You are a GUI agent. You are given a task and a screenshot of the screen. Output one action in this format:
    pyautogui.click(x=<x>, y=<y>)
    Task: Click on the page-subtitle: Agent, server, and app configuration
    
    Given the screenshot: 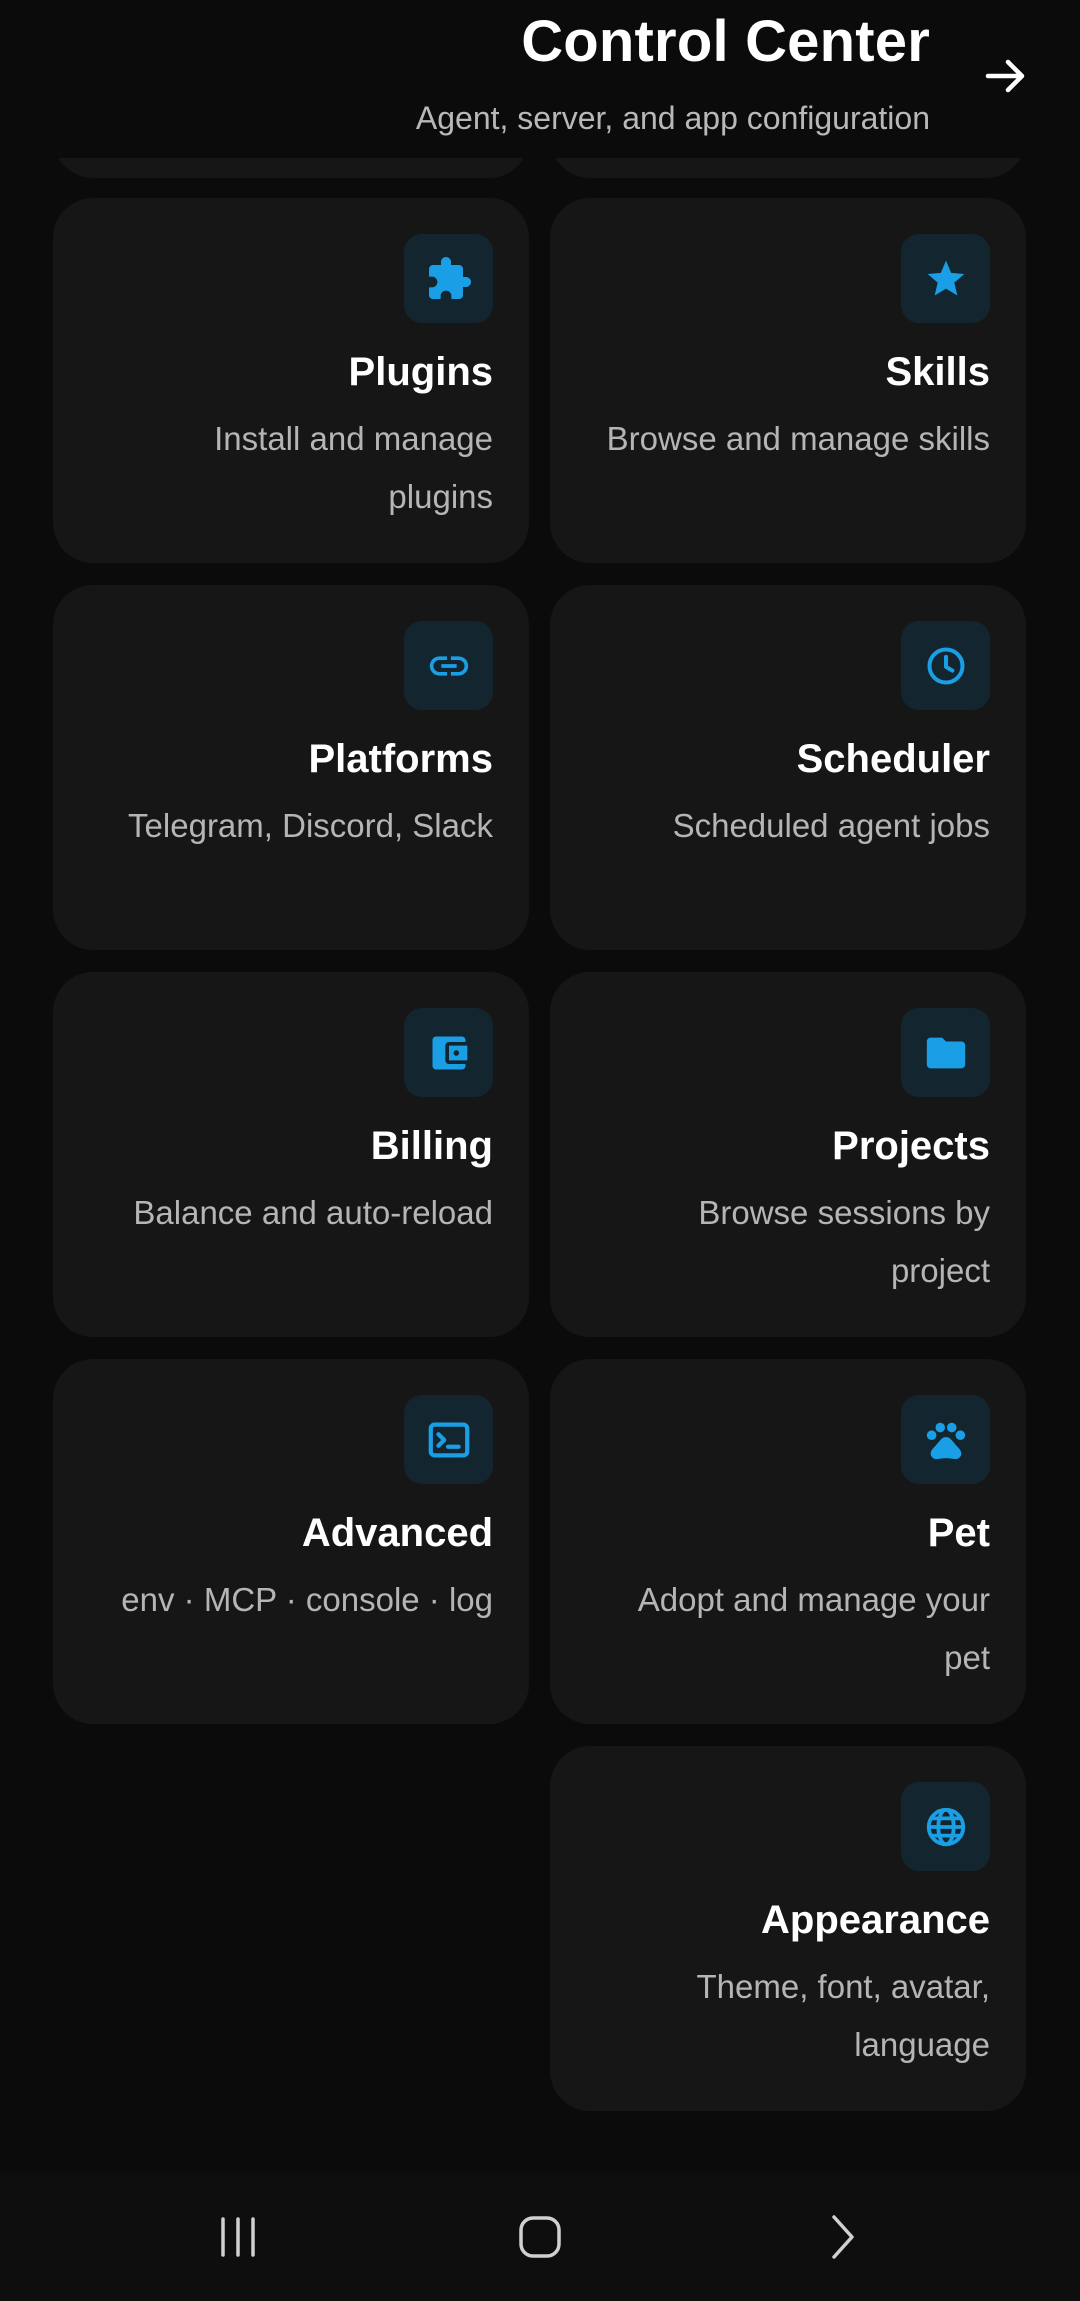 What is the action you would take?
    pyautogui.click(x=672, y=118)
    